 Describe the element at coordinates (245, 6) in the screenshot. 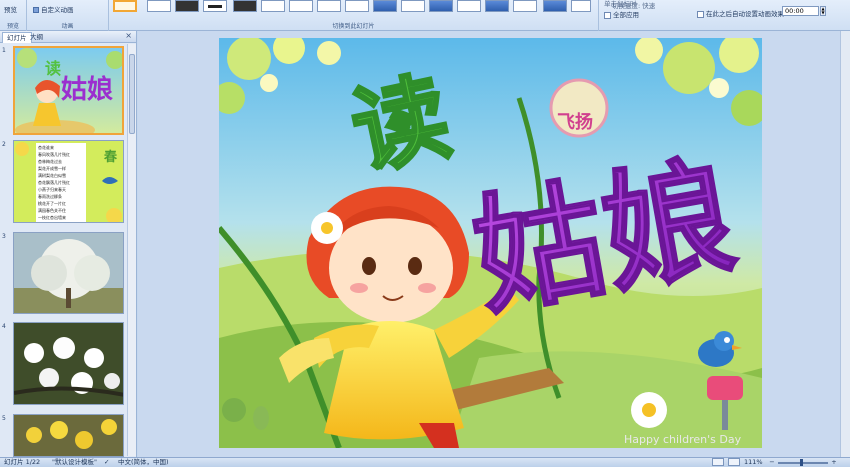

I see `transition-cut-black` at that location.